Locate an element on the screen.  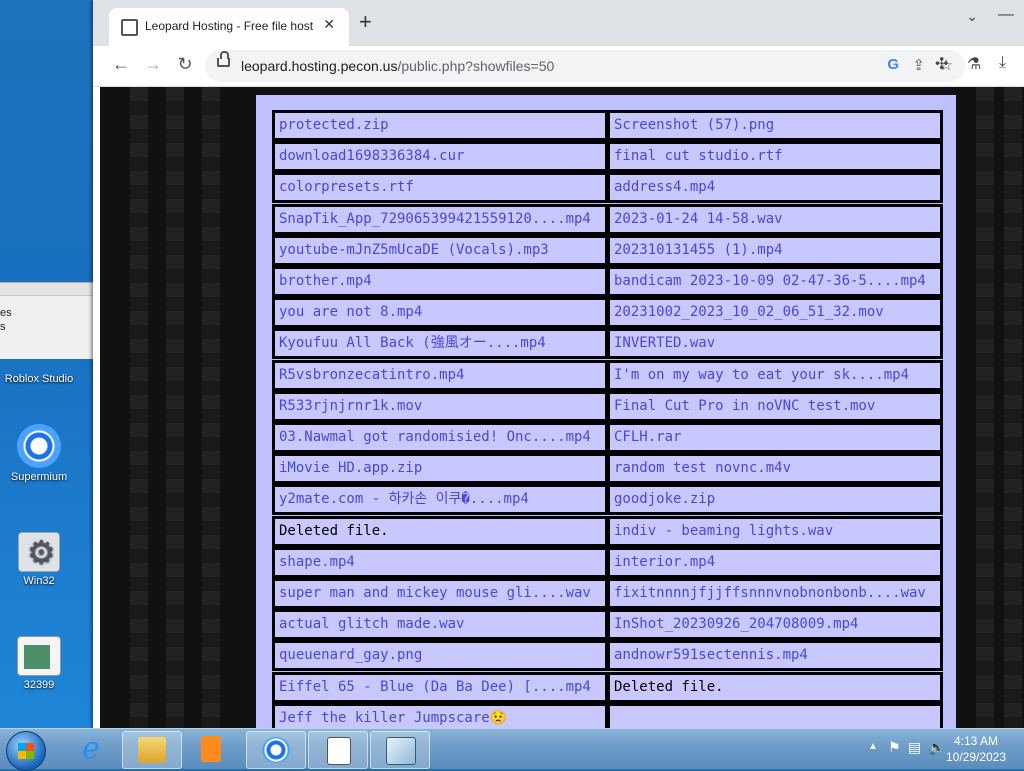
clock-date: 10/29/2023 is located at coordinates (976, 757).